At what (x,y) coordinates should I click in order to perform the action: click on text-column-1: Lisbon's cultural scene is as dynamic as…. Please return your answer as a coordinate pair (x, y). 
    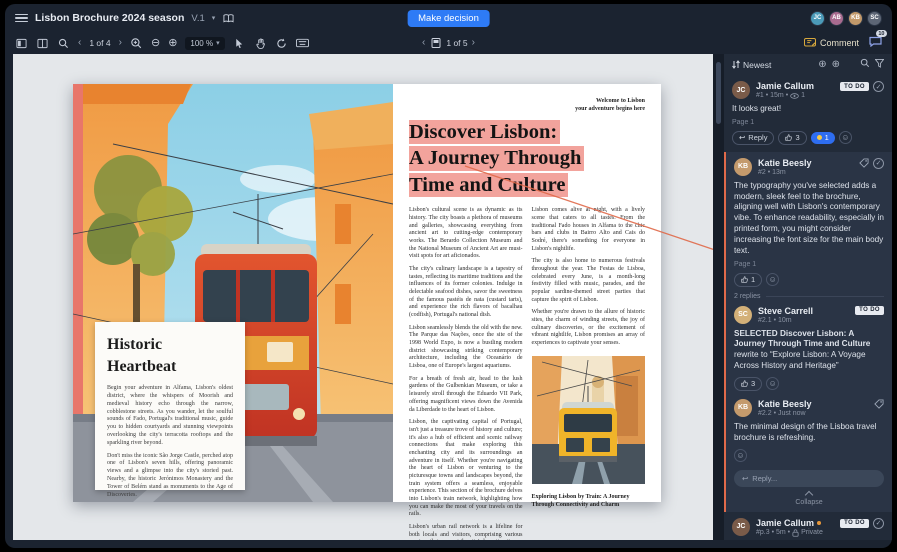
    Looking at the image, I should click on (466, 373).